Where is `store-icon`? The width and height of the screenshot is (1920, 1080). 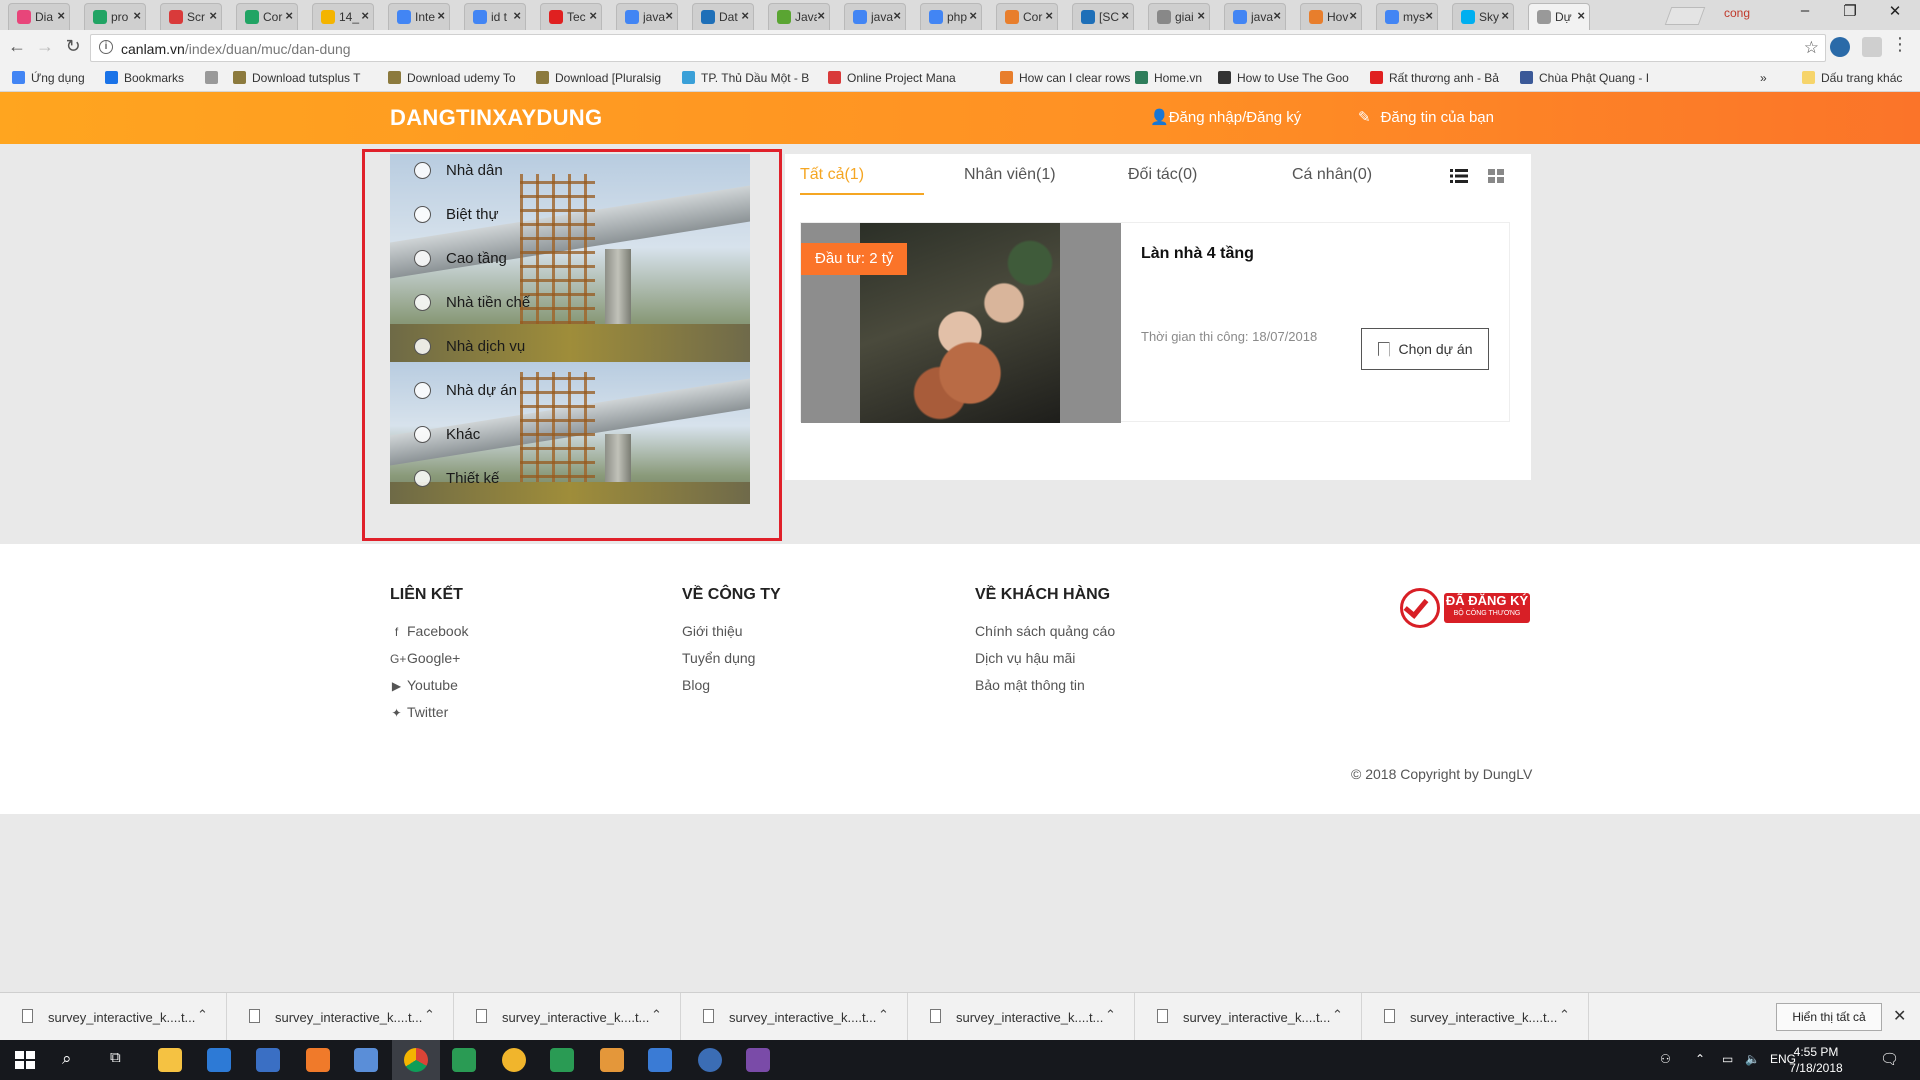
store-icon is located at coordinates (219, 1060).